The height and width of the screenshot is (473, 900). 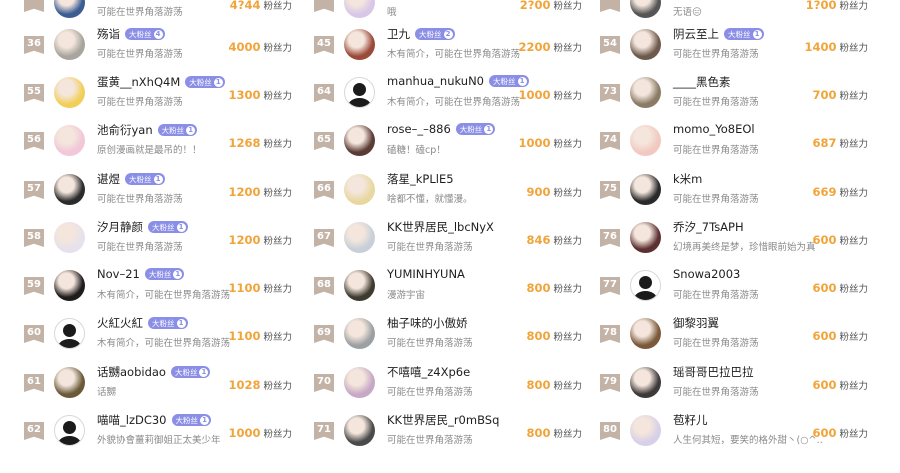 What do you see at coordinates (436, 142) in the screenshot?
I see `list-item: 65 rose–_–886 大粉丝 1 磕糖！磕cp！ 1000 粉丝力` at bounding box center [436, 142].